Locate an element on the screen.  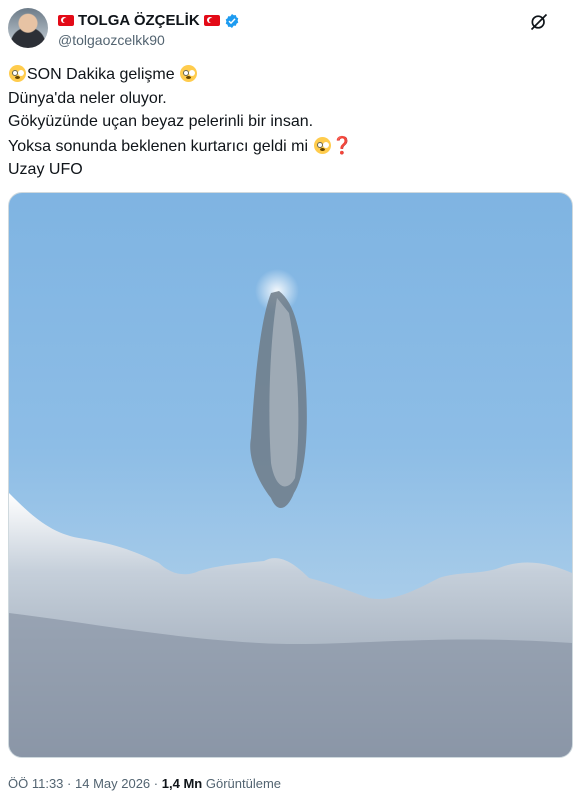
tweet-line-5: Uzay UFO is located at coordinates (45, 169).